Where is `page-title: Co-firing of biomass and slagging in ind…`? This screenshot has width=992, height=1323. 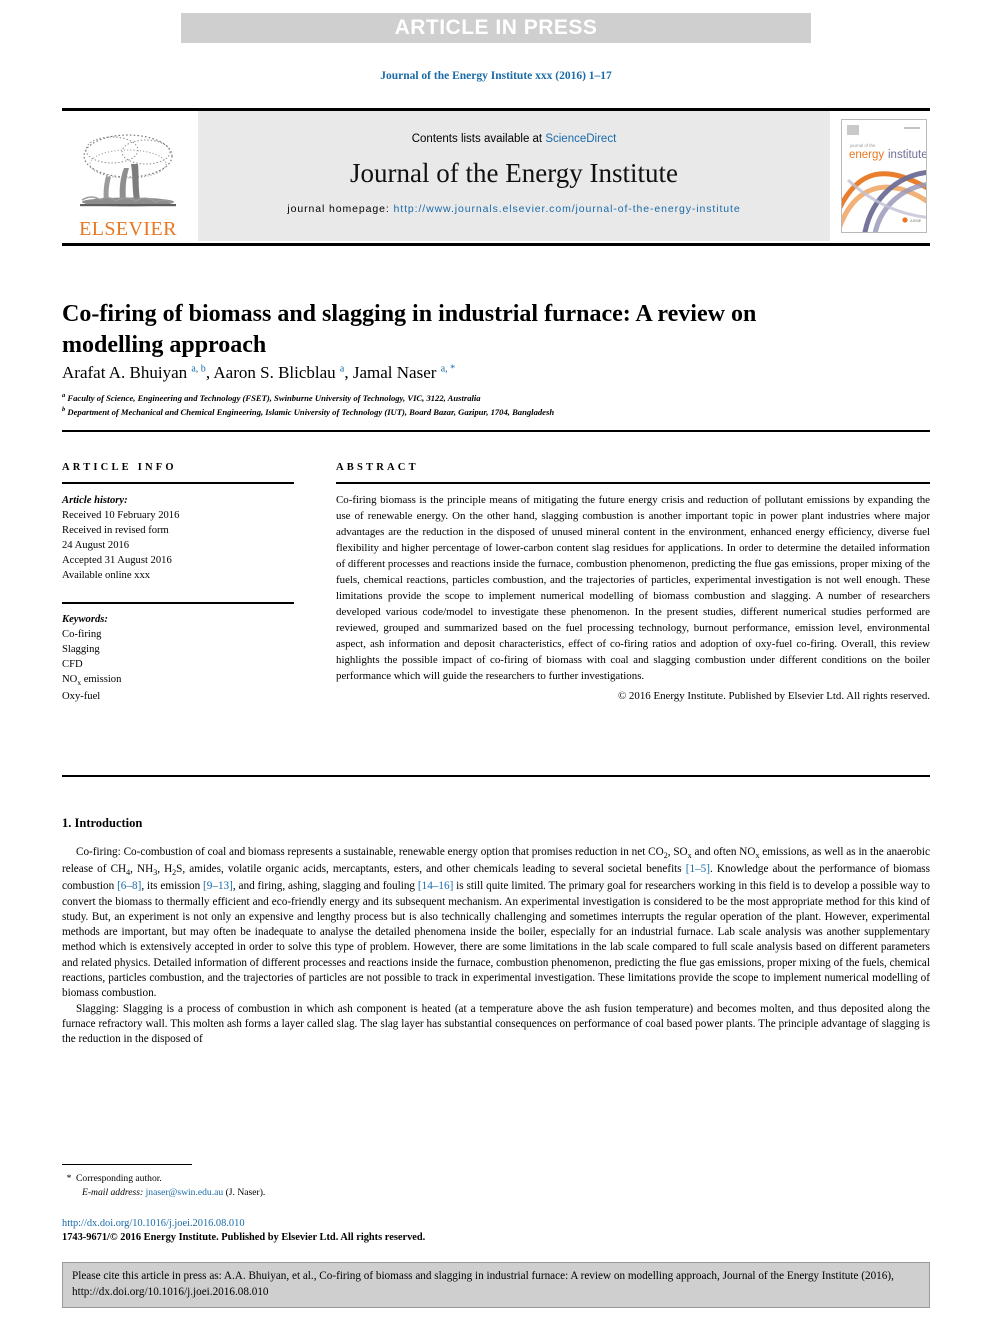
page-title: Co-firing of biomass and slagging in ind… is located at coordinates (409, 330).